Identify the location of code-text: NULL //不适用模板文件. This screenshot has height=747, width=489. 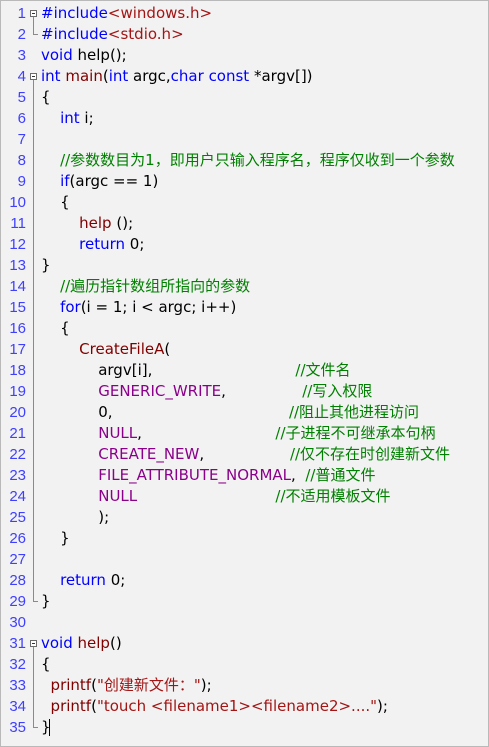
(215, 496).